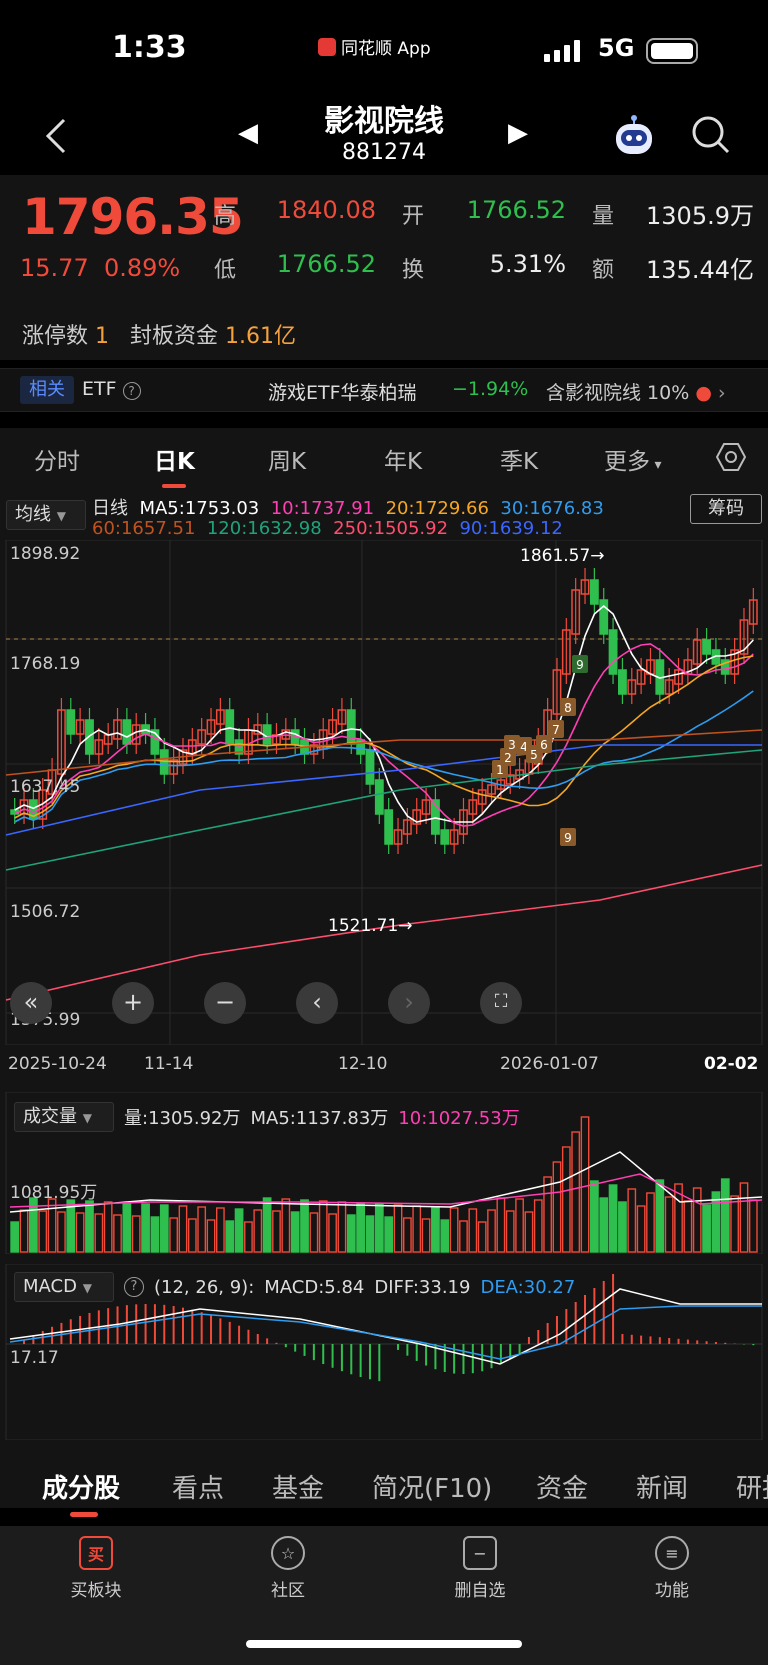 Image resolution: width=768 pixels, height=1665 pixels. What do you see at coordinates (726, 509) in the screenshot?
I see `chip-distribution-button: 筹码` at bounding box center [726, 509].